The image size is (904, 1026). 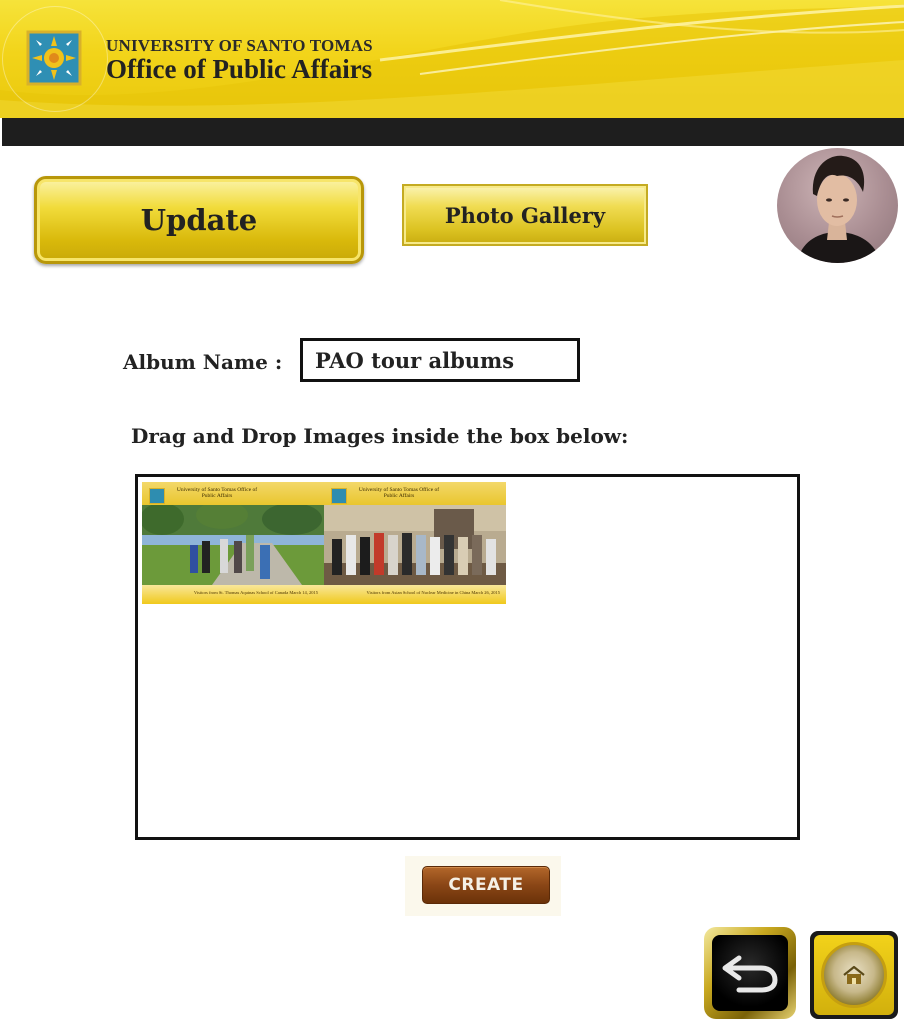 I want to click on photo-gallery-button: Photo Gallery, so click(x=525, y=215).